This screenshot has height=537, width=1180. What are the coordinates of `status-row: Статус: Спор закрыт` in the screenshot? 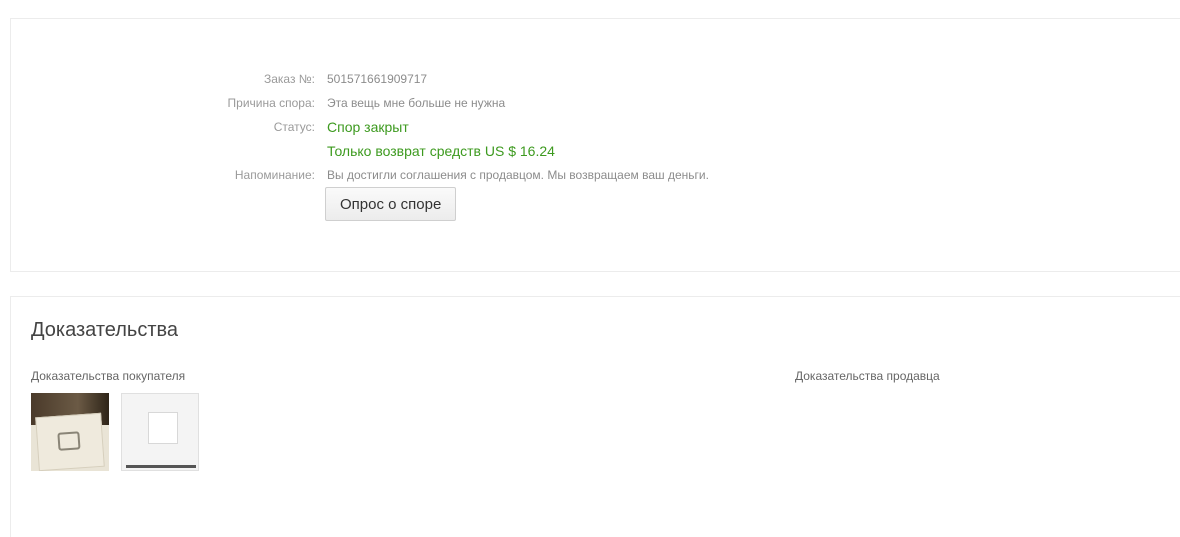 It's located at (561, 127).